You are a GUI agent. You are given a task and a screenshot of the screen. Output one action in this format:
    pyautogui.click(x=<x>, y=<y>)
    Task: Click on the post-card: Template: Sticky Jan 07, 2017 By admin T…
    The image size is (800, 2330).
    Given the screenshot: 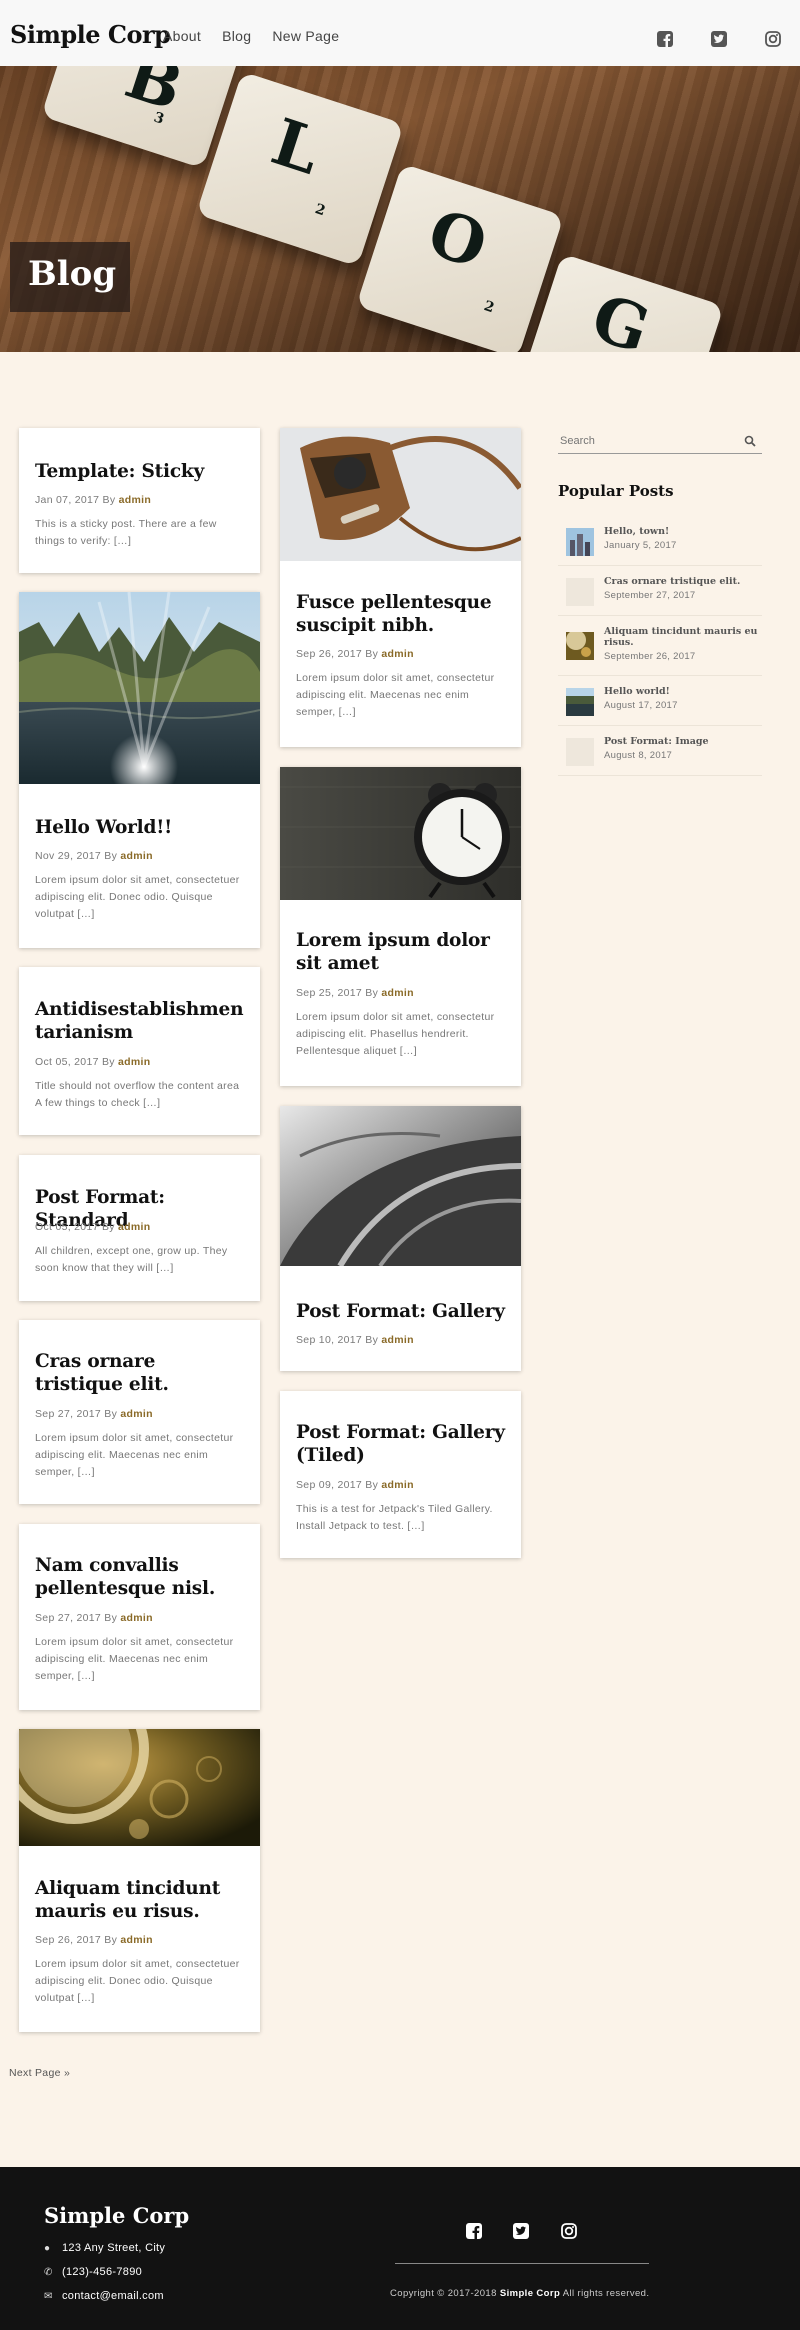 What is the action you would take?
    pyautogui.click(x=139, y=500)
    